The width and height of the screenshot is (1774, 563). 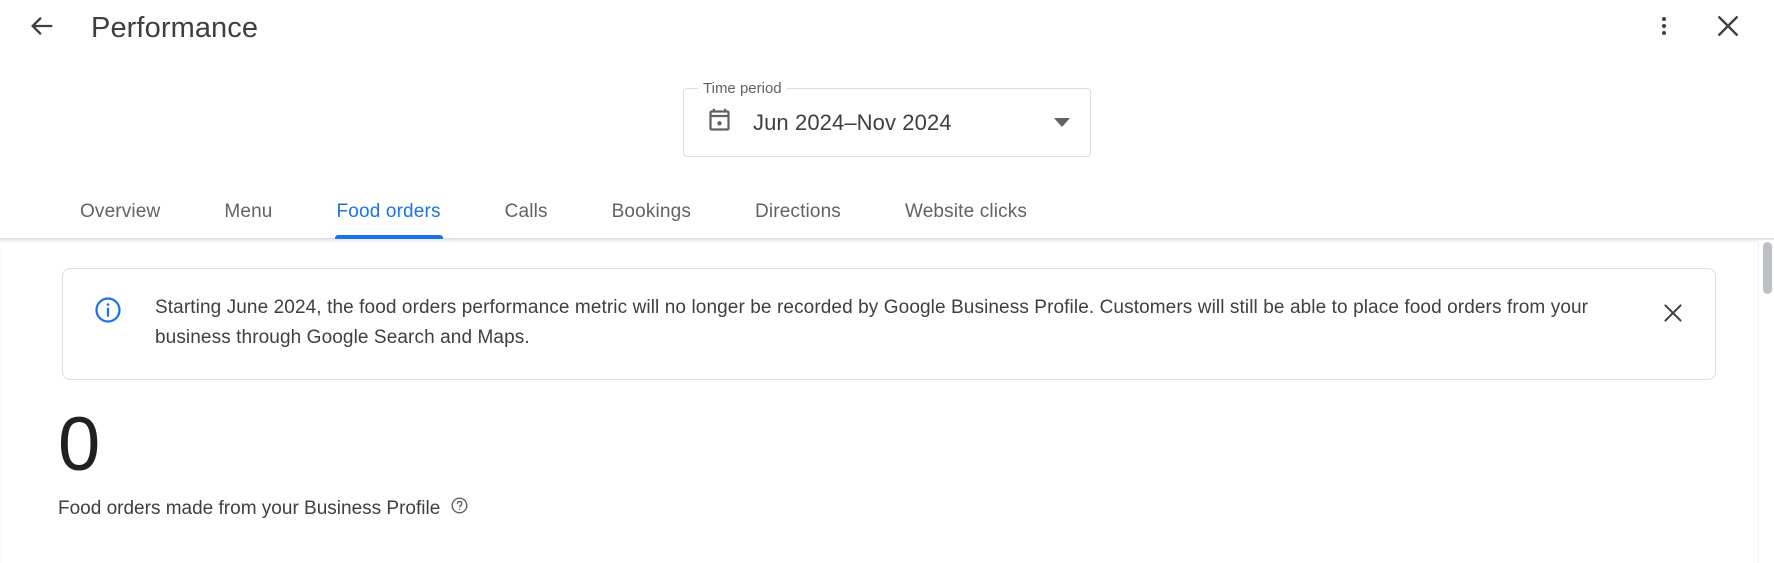 What do you see at coordinates (651, 220) in the screenshot?
I see `tab-bookings: Bookings` at bounding box center [651, 220].